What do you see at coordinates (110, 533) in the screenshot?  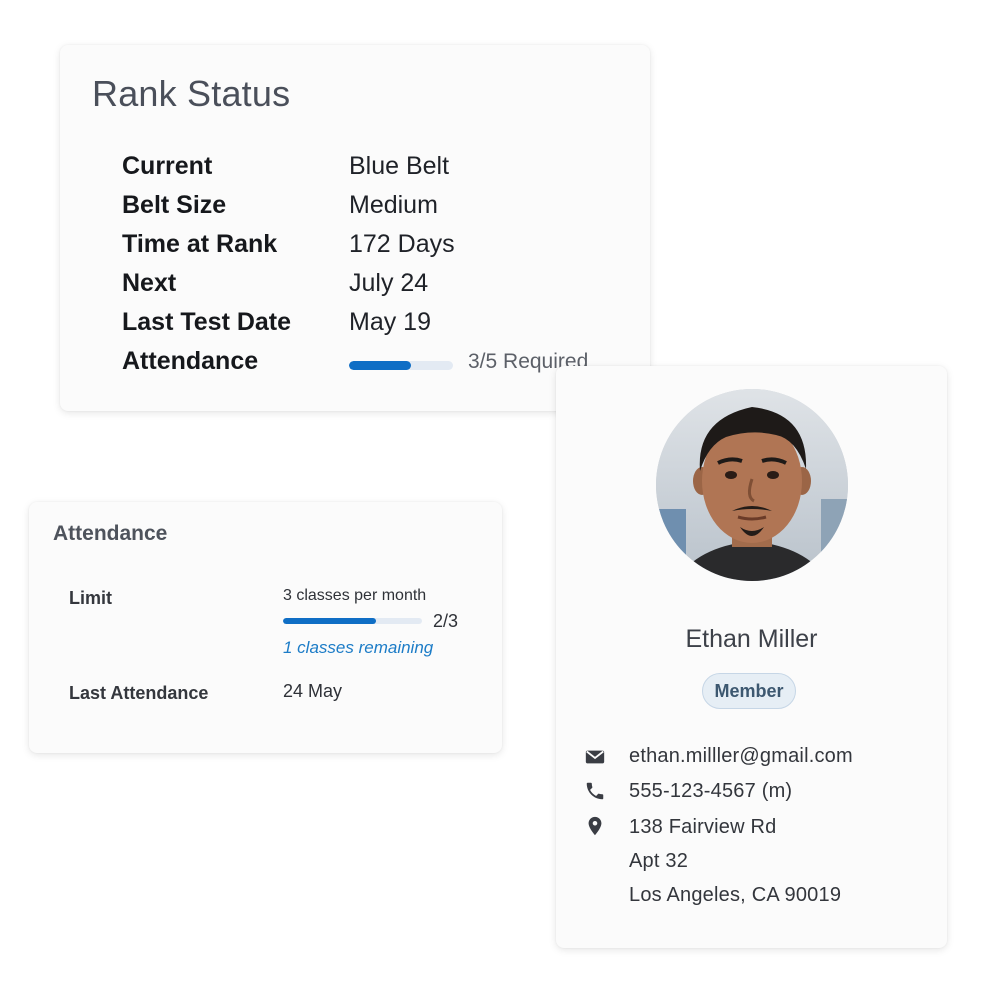 I see `attendance-title: Attendance` at bounding box center [110, 533].